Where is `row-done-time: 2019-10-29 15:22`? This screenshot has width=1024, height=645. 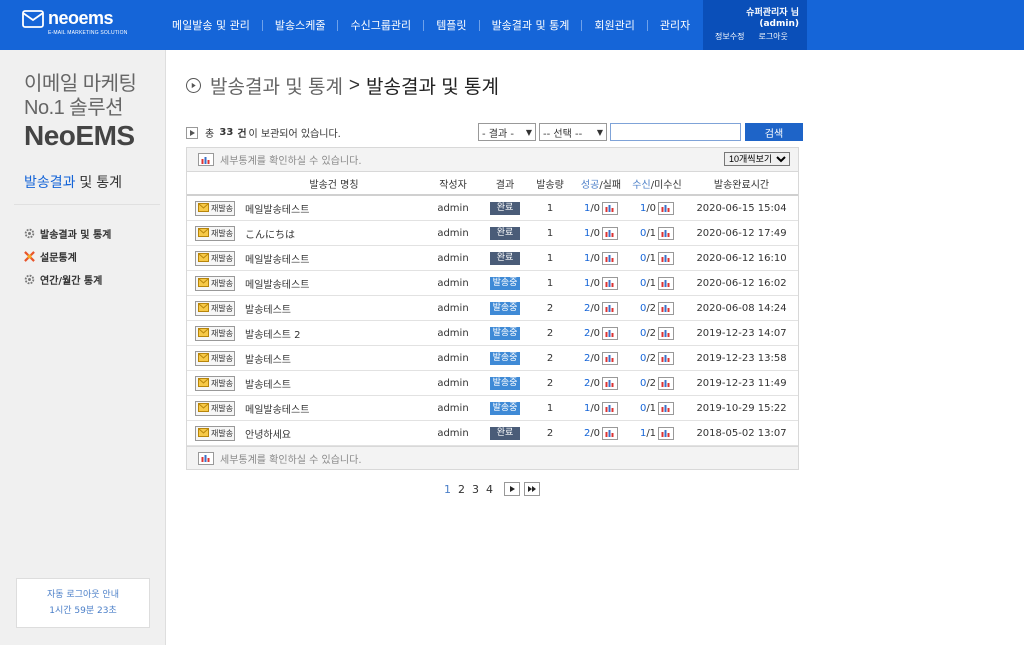
row-done-time: 2019-10-29 15:22 is located at coordinates (741, 408).